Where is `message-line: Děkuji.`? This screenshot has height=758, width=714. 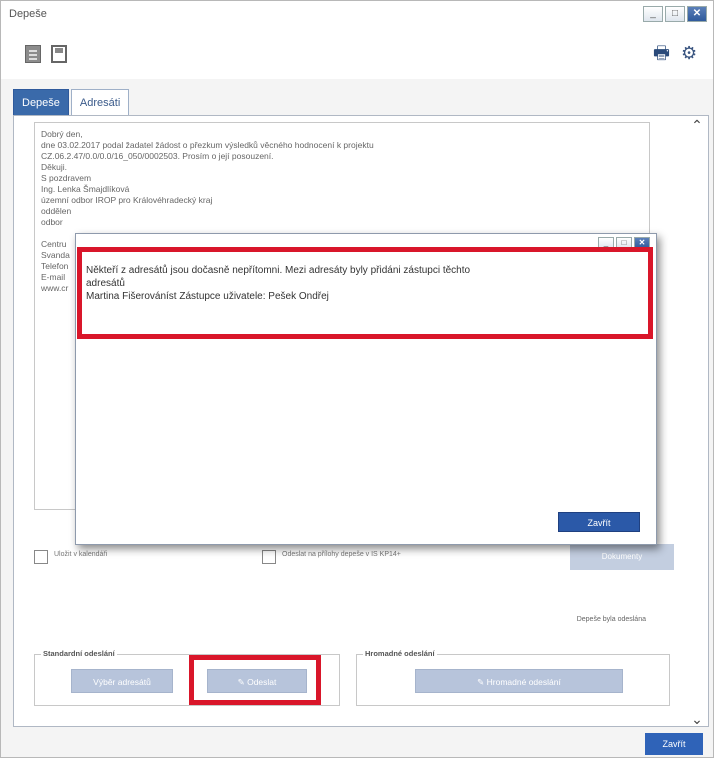
message-line: Děkuji. is located at coordinates (54, 167).